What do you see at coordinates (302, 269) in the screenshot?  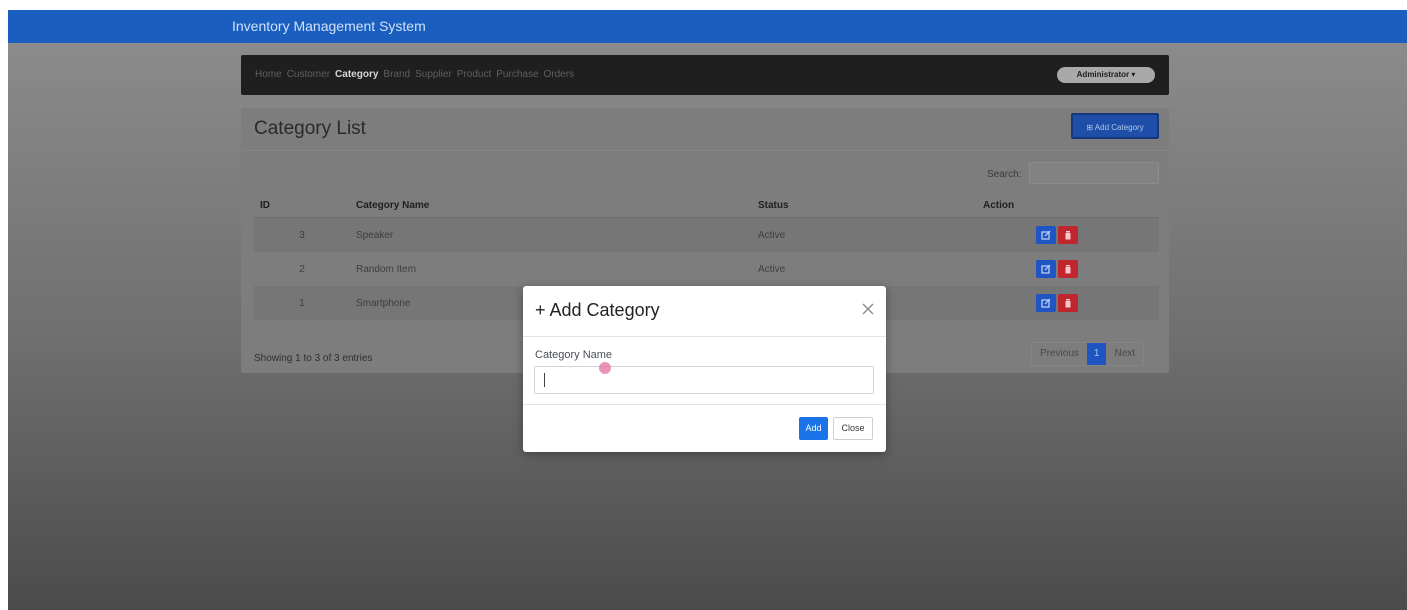 I see `cell-id: 2` at bounding box center [302, 269].